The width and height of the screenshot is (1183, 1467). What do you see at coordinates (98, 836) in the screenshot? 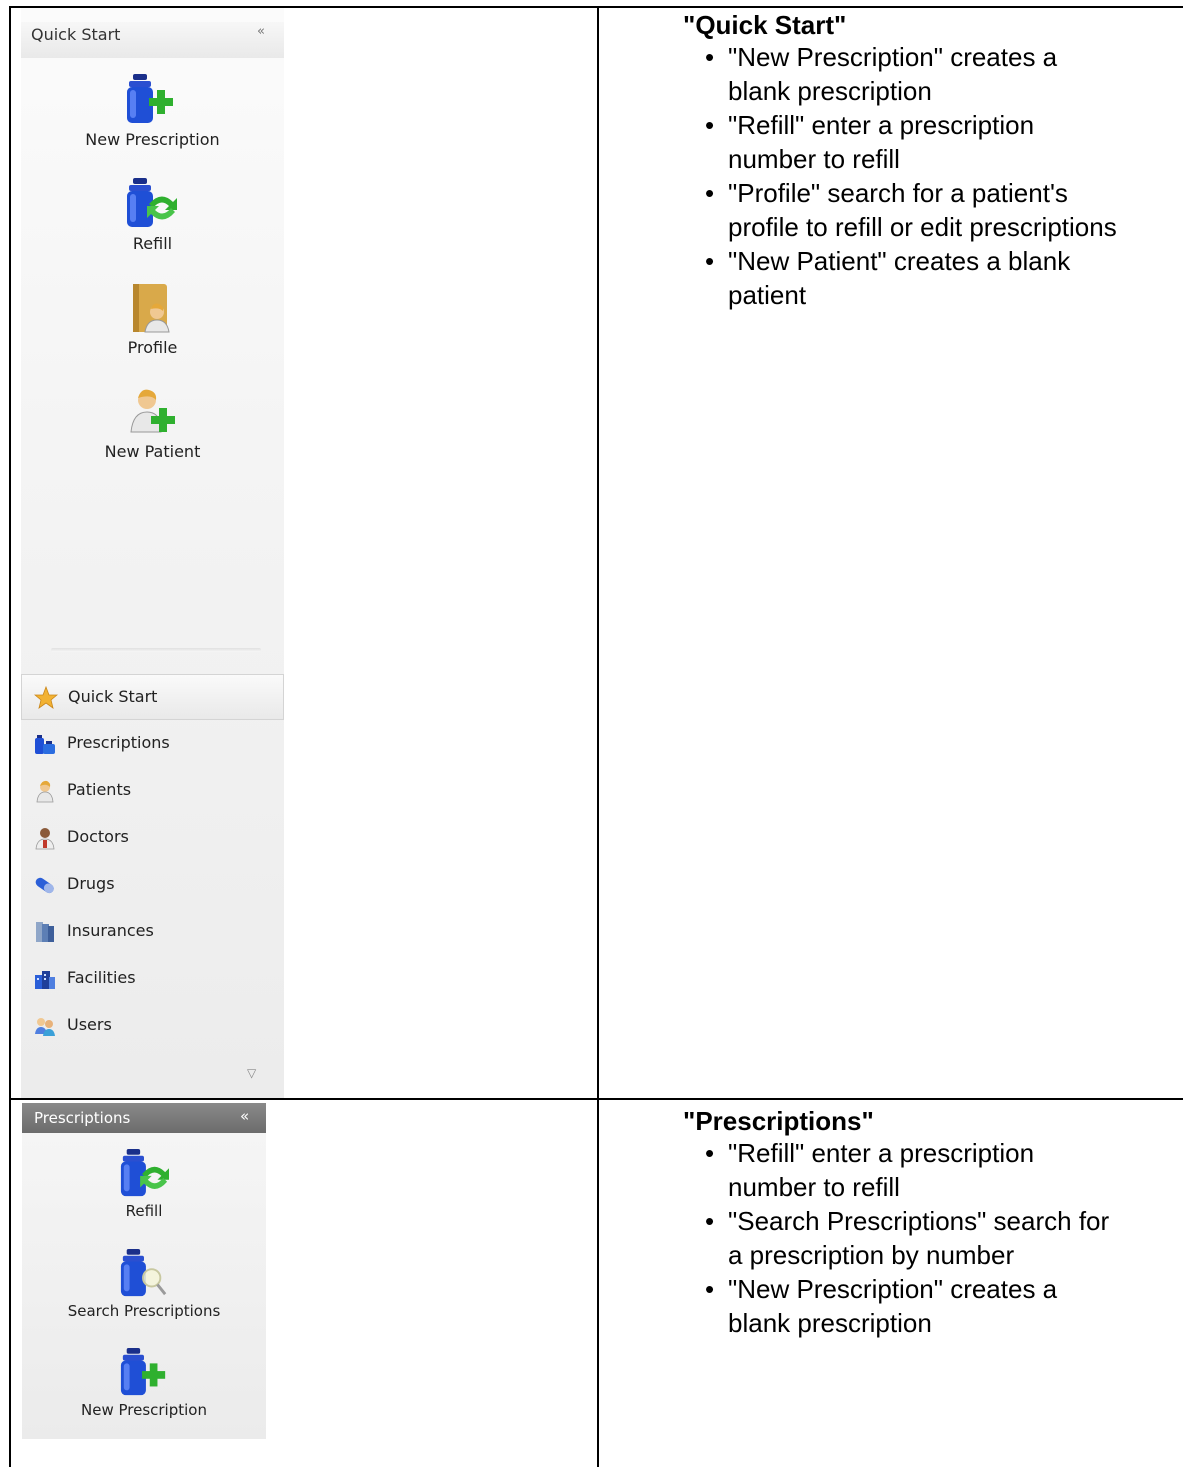
I see `nav-label: Doctors` at bounding box center [98, 836].